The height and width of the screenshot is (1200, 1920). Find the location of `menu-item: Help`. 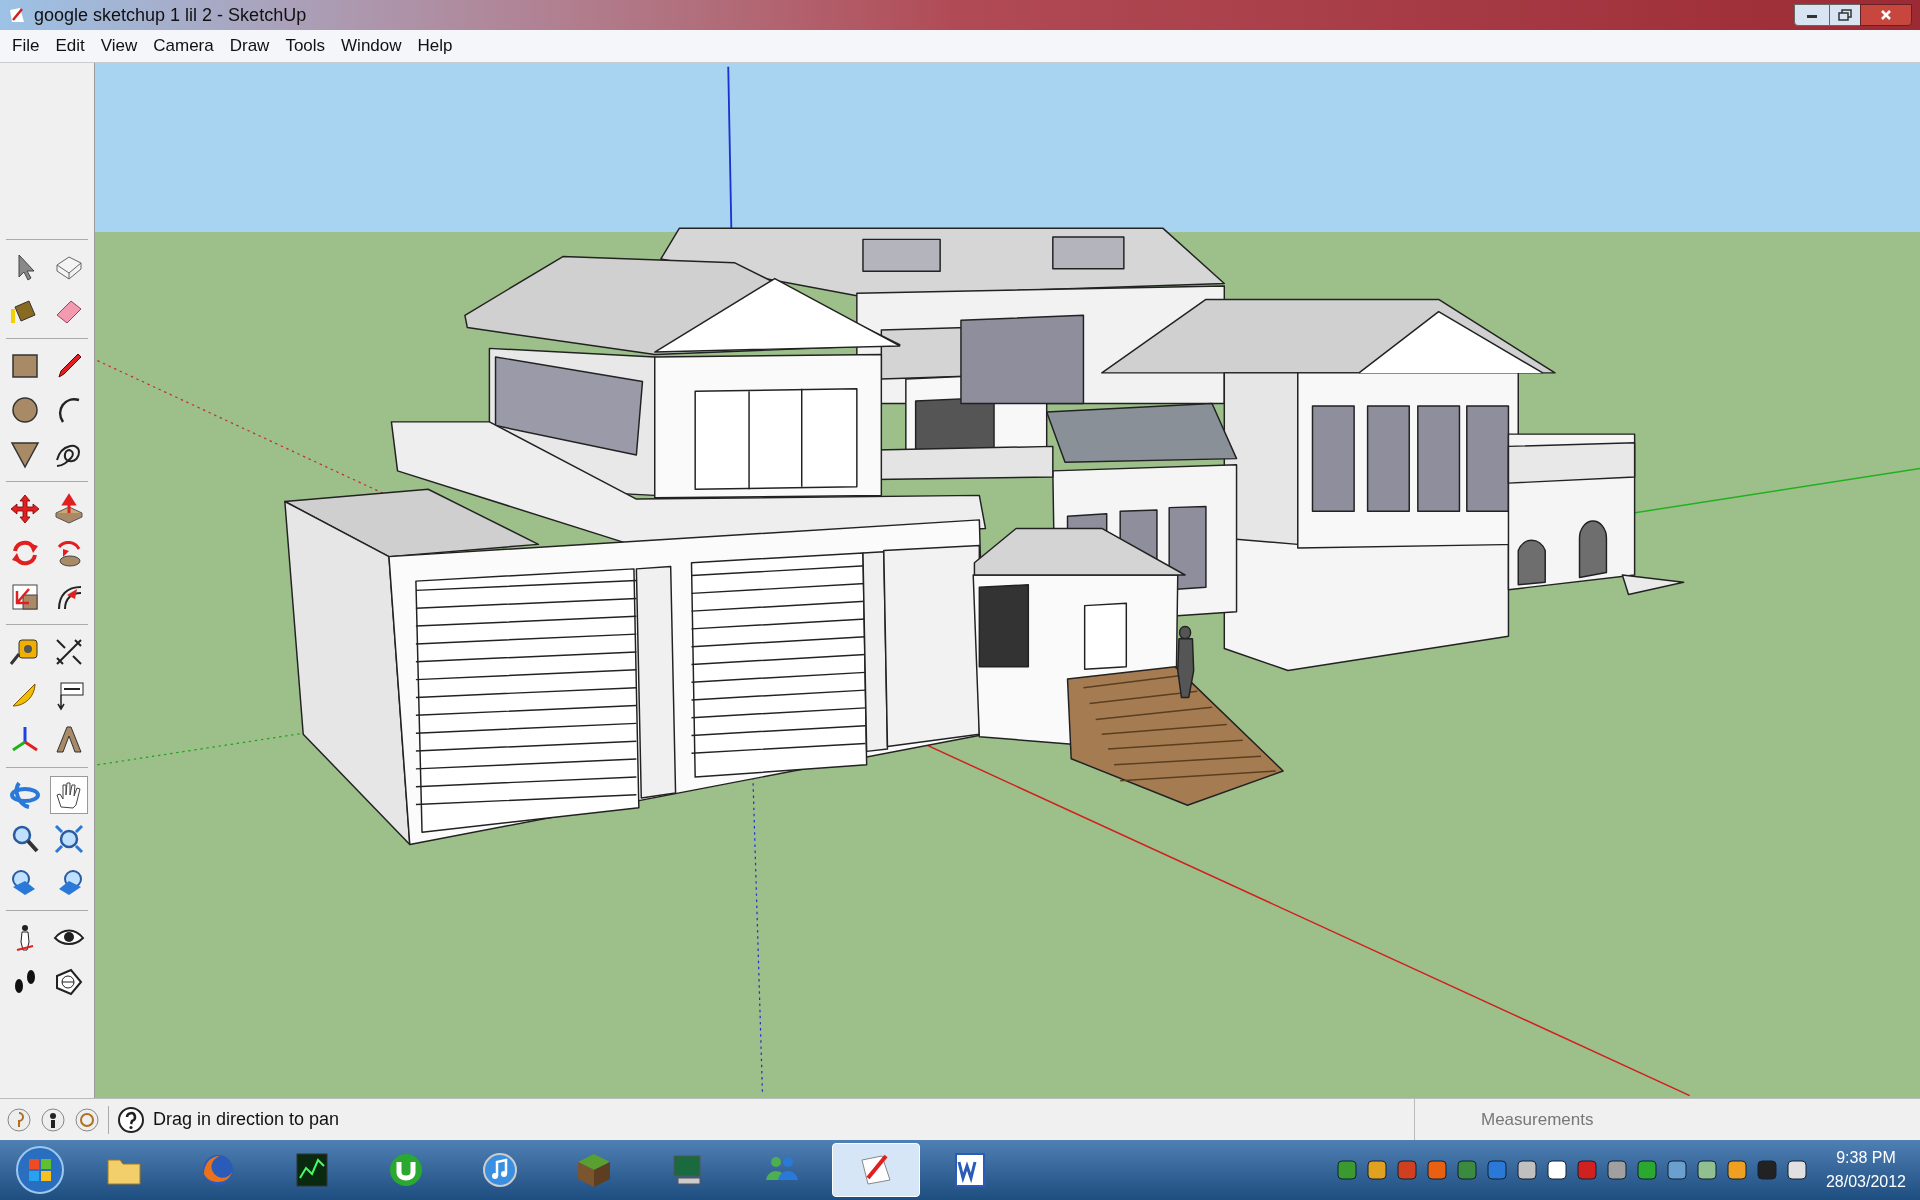

menu-item: Help is located at coordinates (435, 46).